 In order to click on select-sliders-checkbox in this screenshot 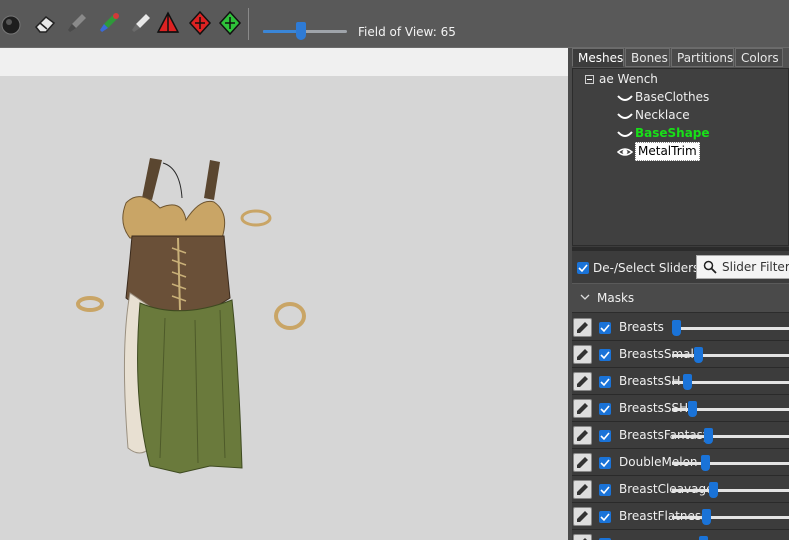, I will do `click(583, 268)`.